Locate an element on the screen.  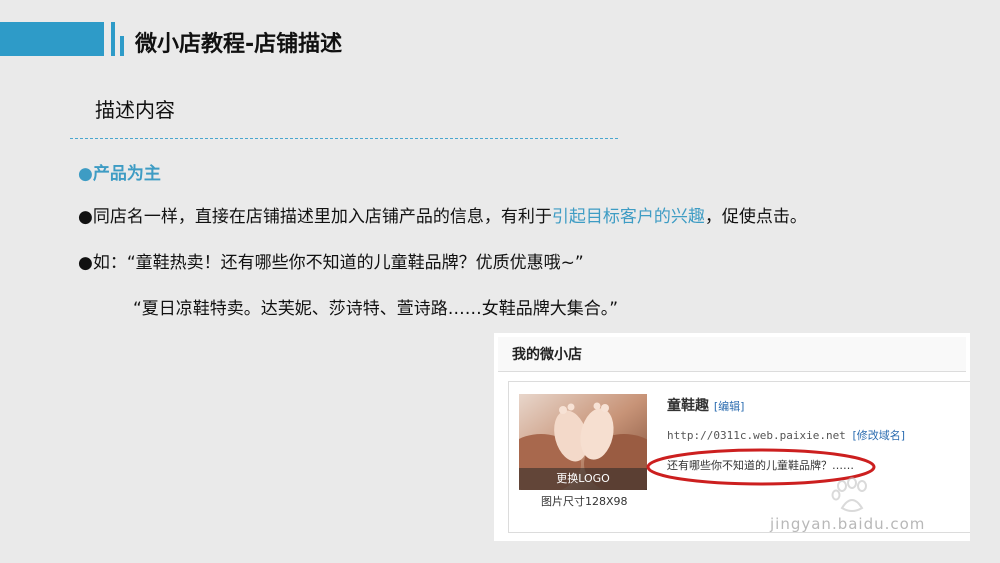
bullet-line-1-highlight: 引起目标客户的兴趣 is located at coordinates (628, 217).